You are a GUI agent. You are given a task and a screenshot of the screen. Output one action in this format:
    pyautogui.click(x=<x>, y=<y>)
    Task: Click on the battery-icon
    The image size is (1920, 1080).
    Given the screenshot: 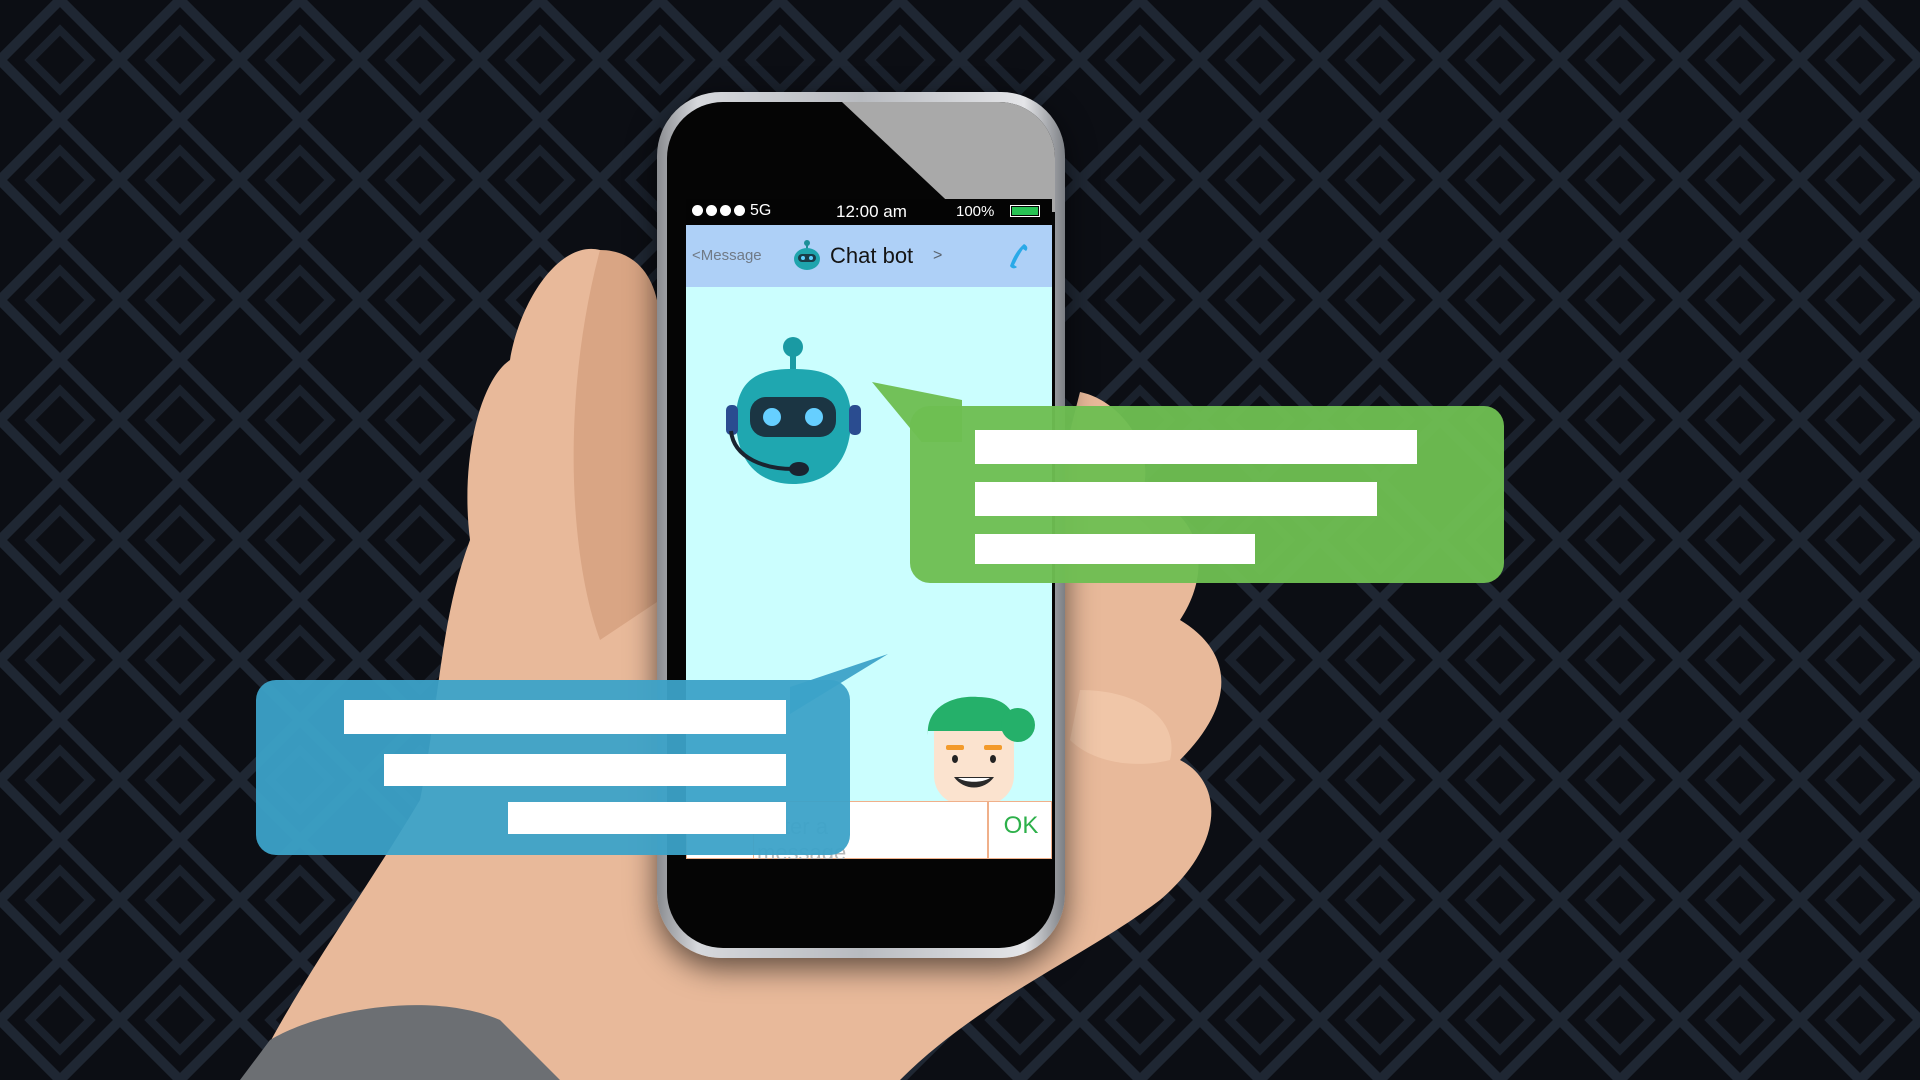 What is the action you would take?
    pyautogui.click(x=1025, y=211)
    